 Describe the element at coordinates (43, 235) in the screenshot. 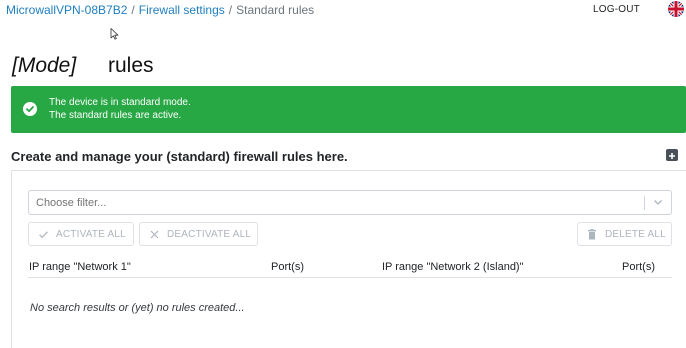

I see `check-icon` at that location.